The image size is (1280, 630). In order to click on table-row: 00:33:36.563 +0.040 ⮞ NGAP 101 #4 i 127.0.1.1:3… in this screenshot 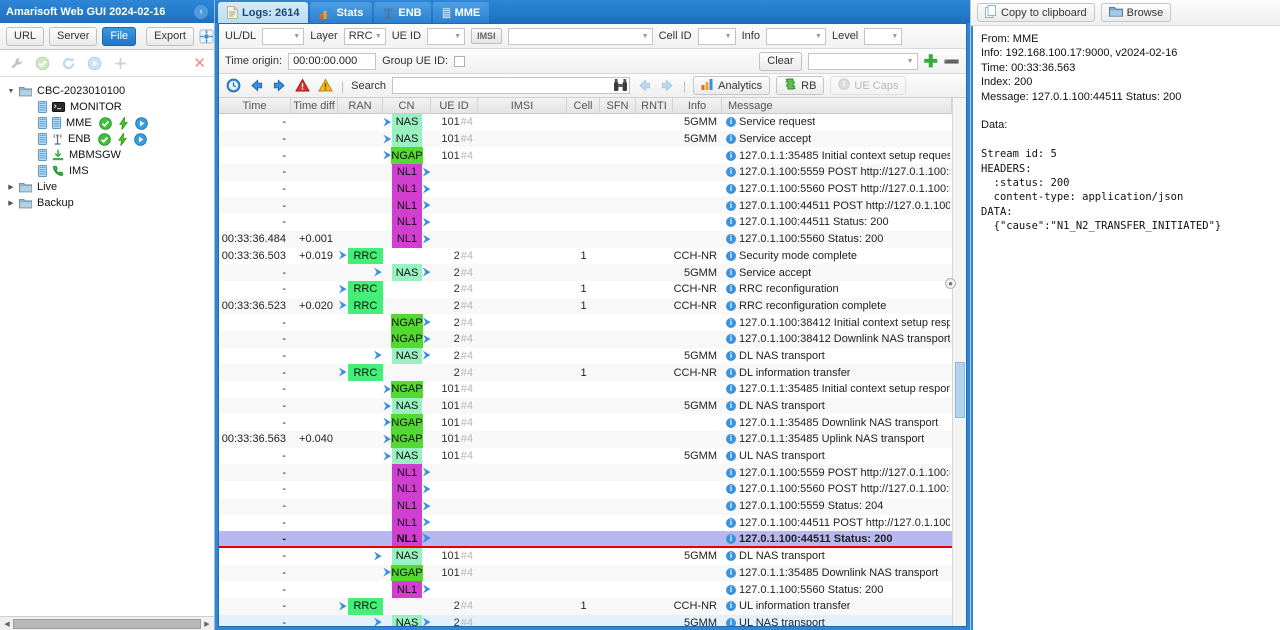, I will do `click(585, 439)`.